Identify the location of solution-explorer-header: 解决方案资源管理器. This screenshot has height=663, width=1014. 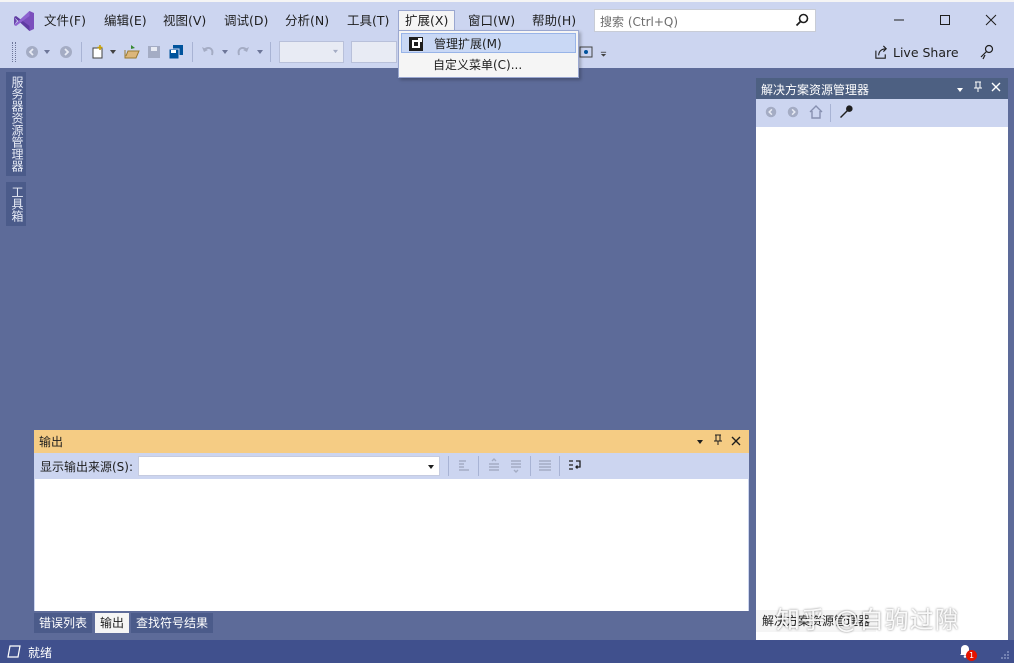
(882, 88).